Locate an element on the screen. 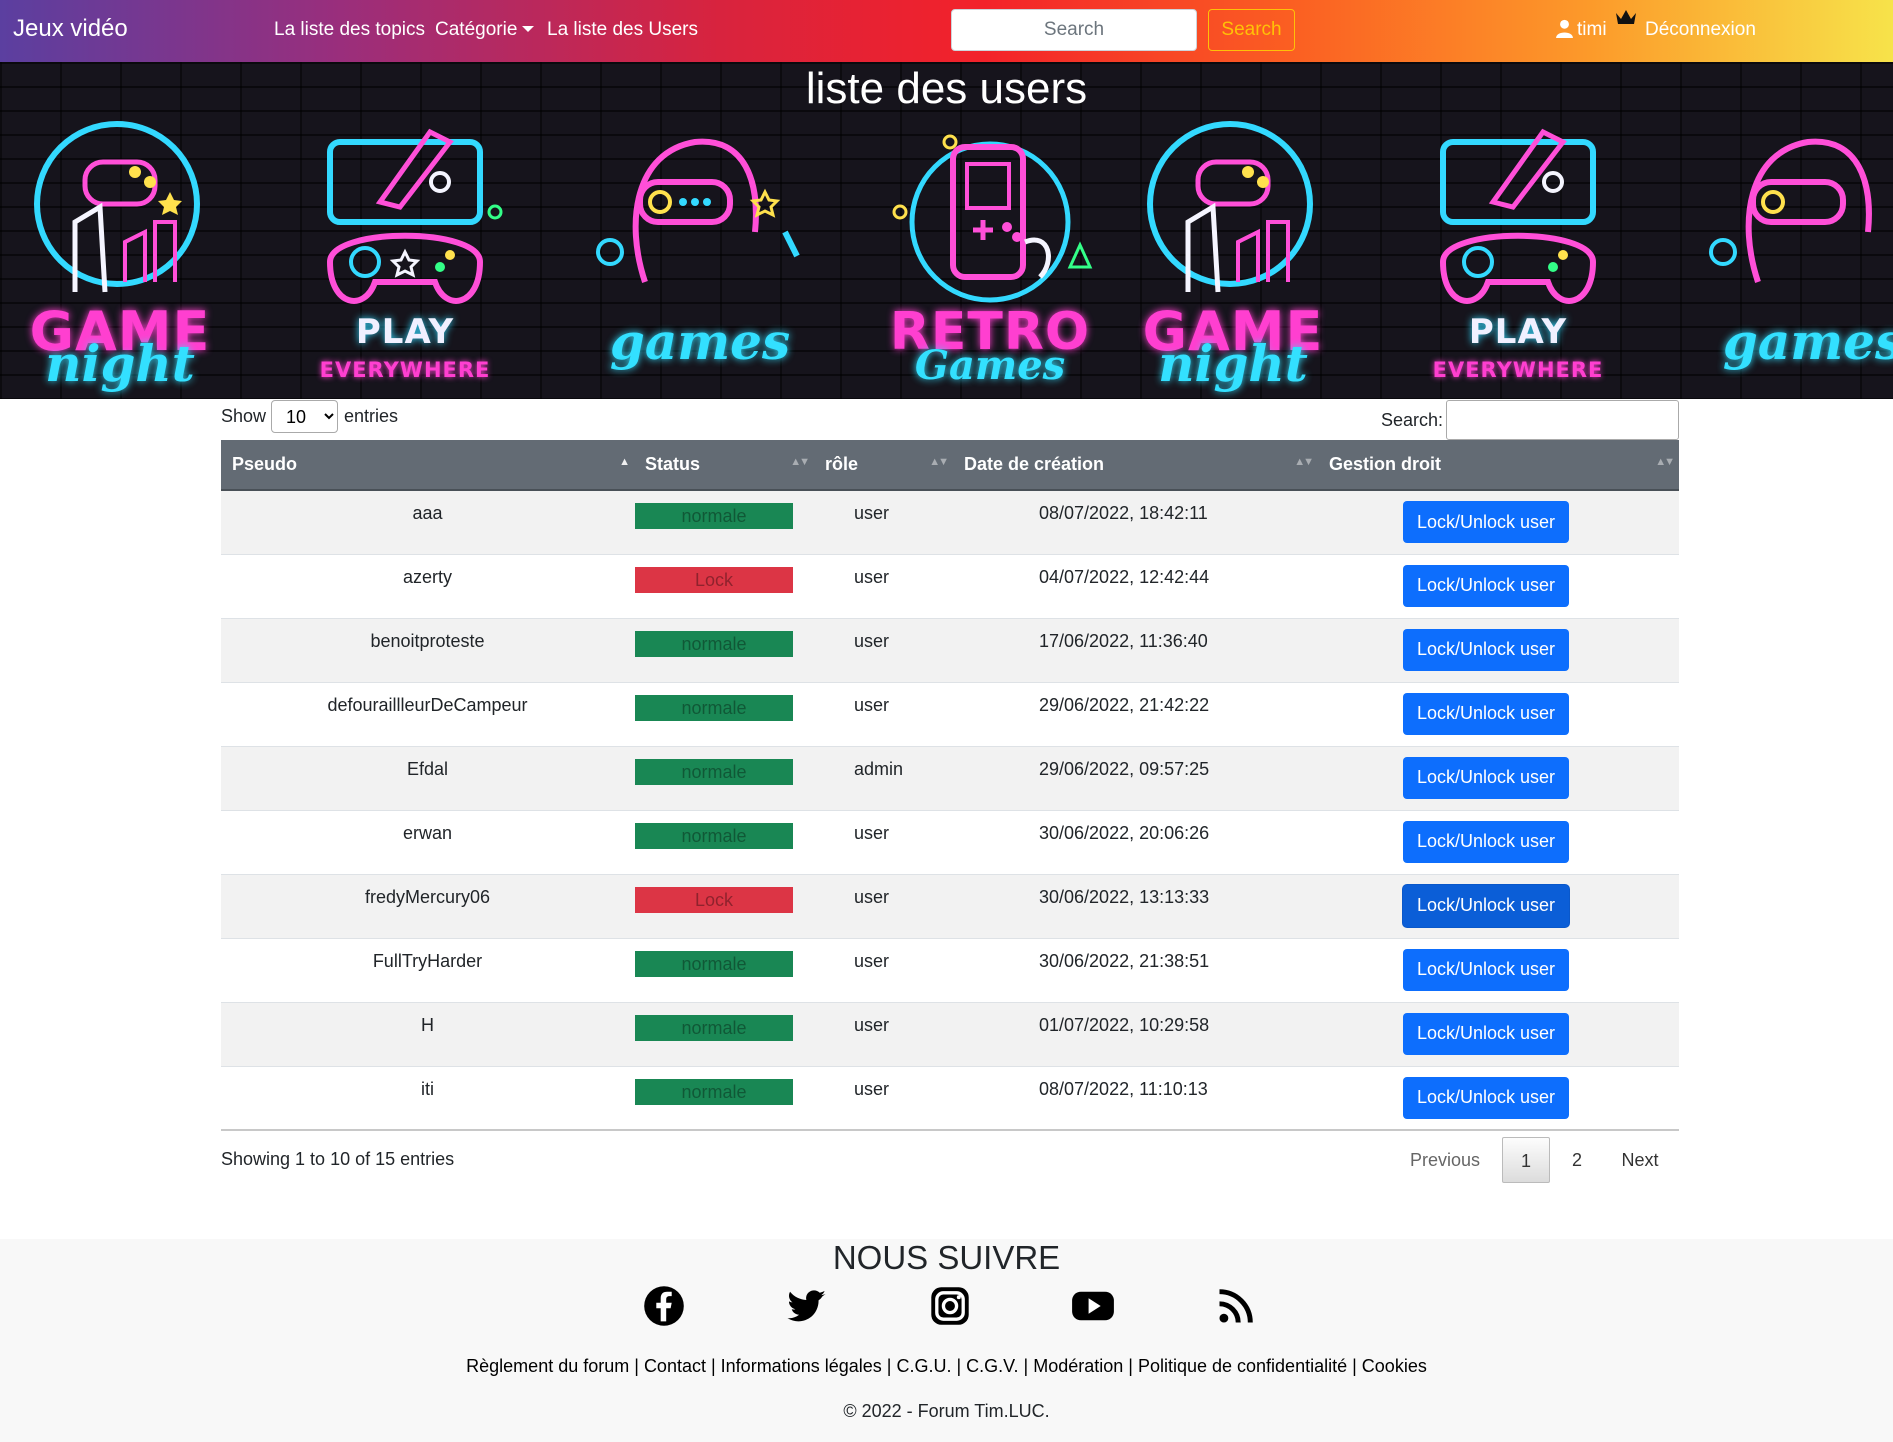 This screenshot has width=1893, height=1442. neon-game-night-image: GAME night is located at coordinates (120, 255).